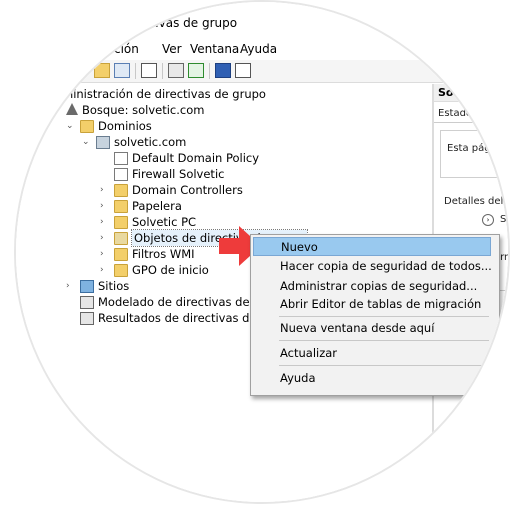 The image size is (520, 516). I want to click on status-box-text: Esta pág, so click(469, 148).